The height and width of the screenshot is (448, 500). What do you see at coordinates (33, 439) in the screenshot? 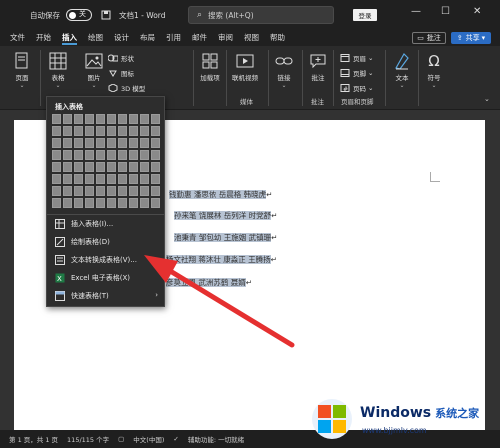
I see `page-count: 第 1 页，共 1 页` at bounding box center [33, 439].